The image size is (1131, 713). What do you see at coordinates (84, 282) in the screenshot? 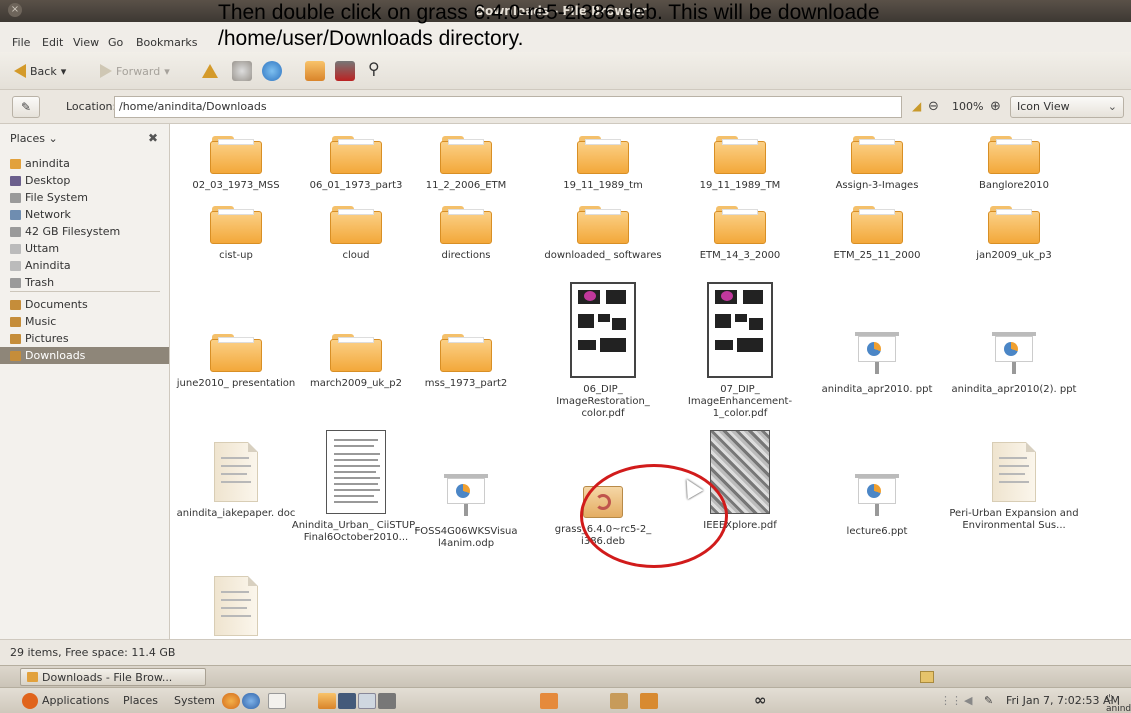
I see `sidebar-item-trash: Trash` at bounding box center [84, 282].